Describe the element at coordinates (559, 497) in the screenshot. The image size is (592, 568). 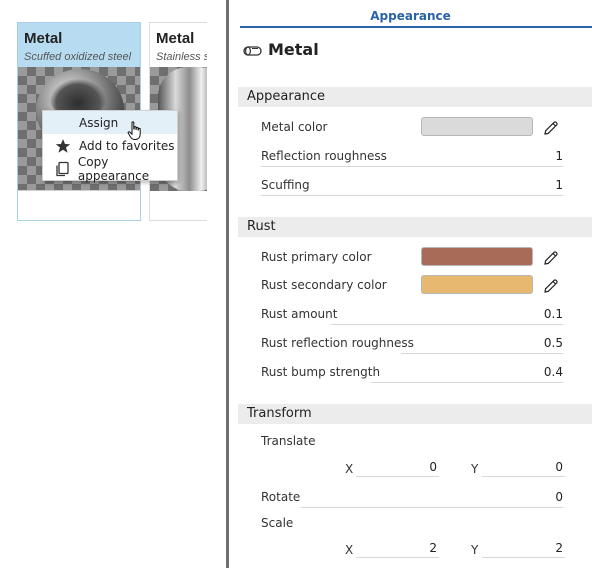
I see `rotate-value: 0` at that location.